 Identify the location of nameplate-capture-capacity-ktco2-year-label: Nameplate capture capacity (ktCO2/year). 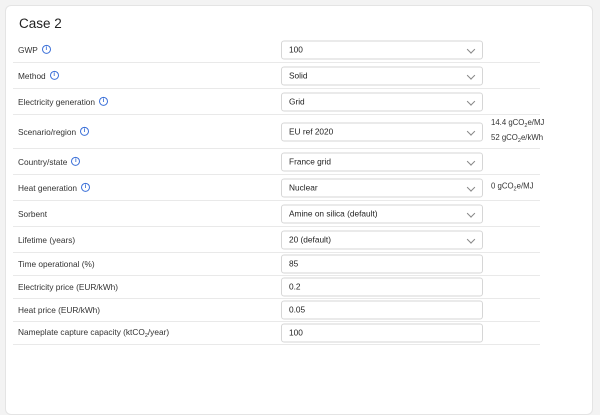
(94, 333).